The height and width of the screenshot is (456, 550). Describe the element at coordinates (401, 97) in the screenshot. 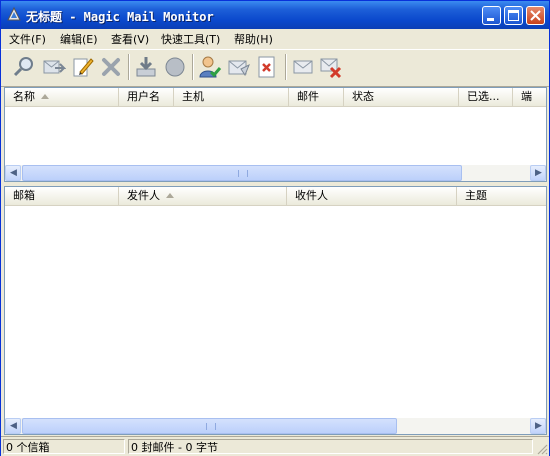

I see `column-header-status: 状态` at that location.